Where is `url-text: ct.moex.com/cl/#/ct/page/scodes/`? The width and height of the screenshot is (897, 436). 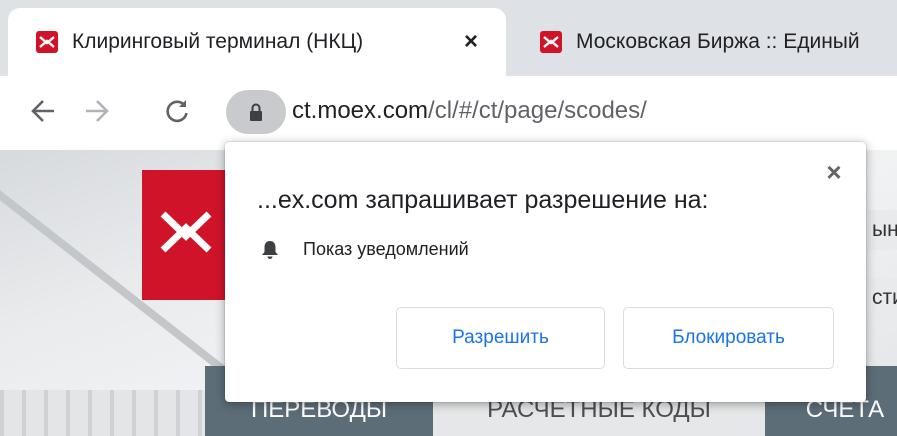 url-text: ct.moex.com/cl/#/ct/page/scodes/ is located at coordinates (469, 111).